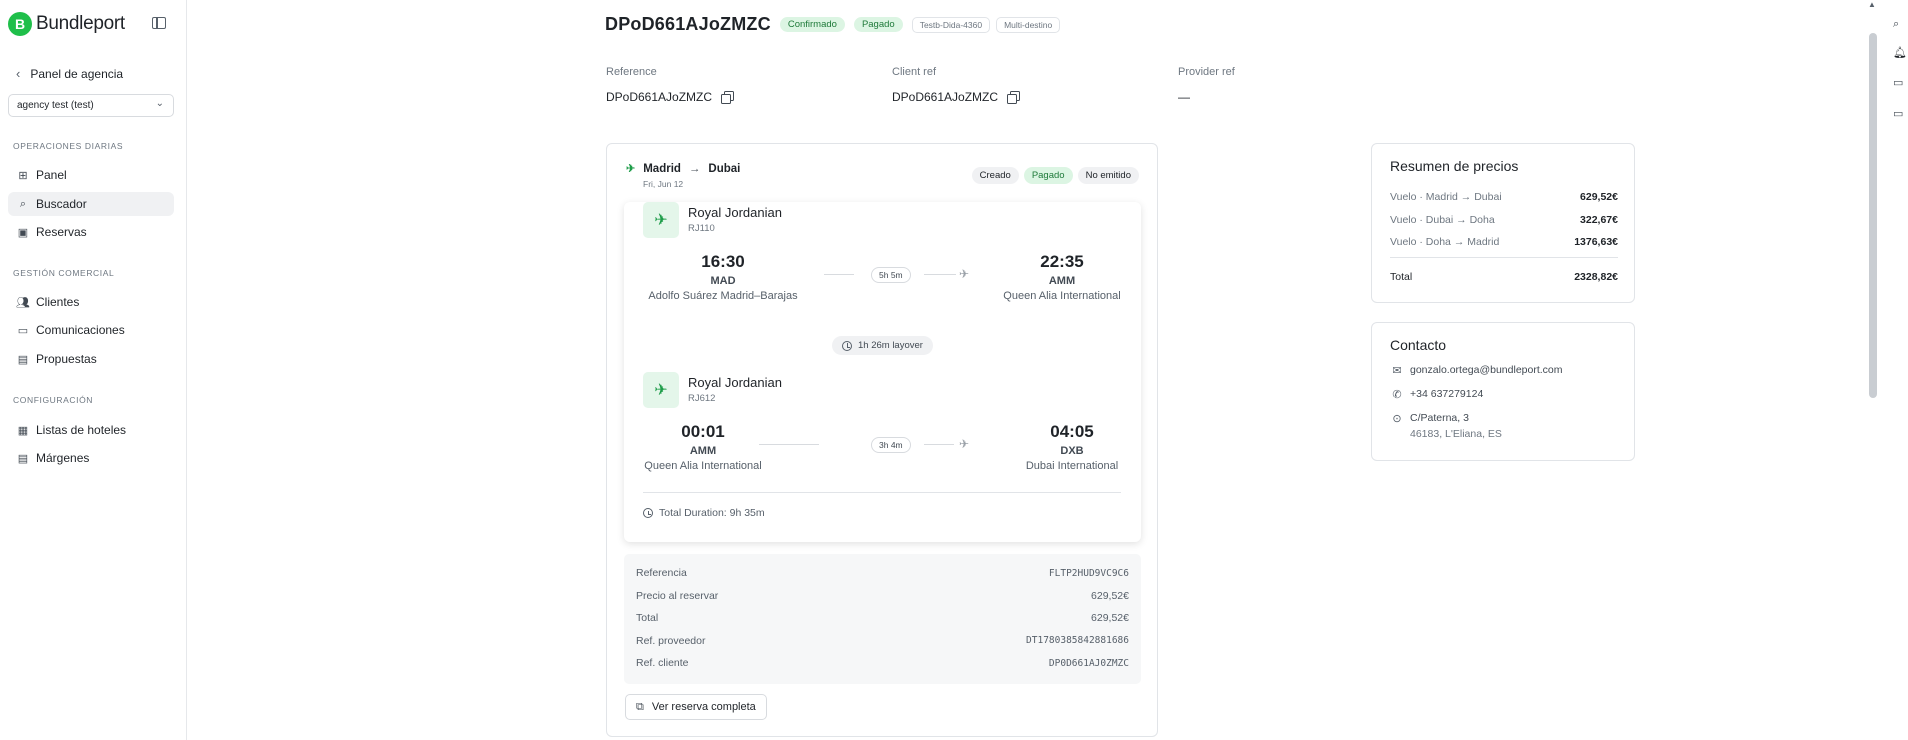 This screenshot has height=740, width=1908. I want to click on sidebar-item-panel: ⊞ Panel, so click(91, 175).